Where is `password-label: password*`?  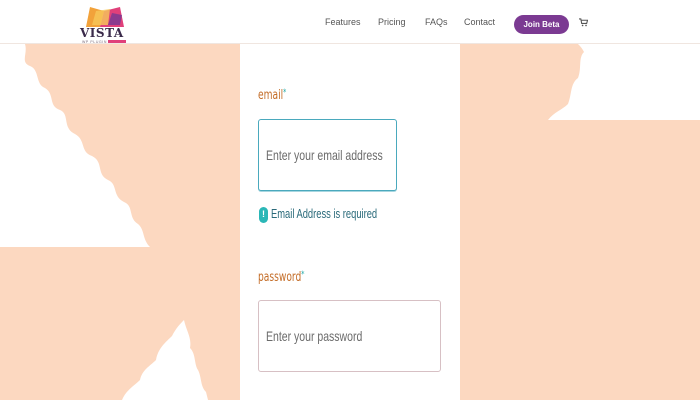 password-label: password* is located at coordinates (281, 277).